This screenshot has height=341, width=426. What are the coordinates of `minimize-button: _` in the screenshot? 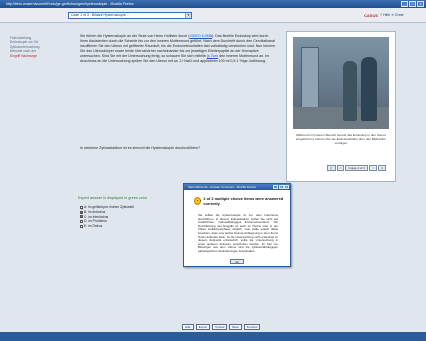 It's located at (404, 4).